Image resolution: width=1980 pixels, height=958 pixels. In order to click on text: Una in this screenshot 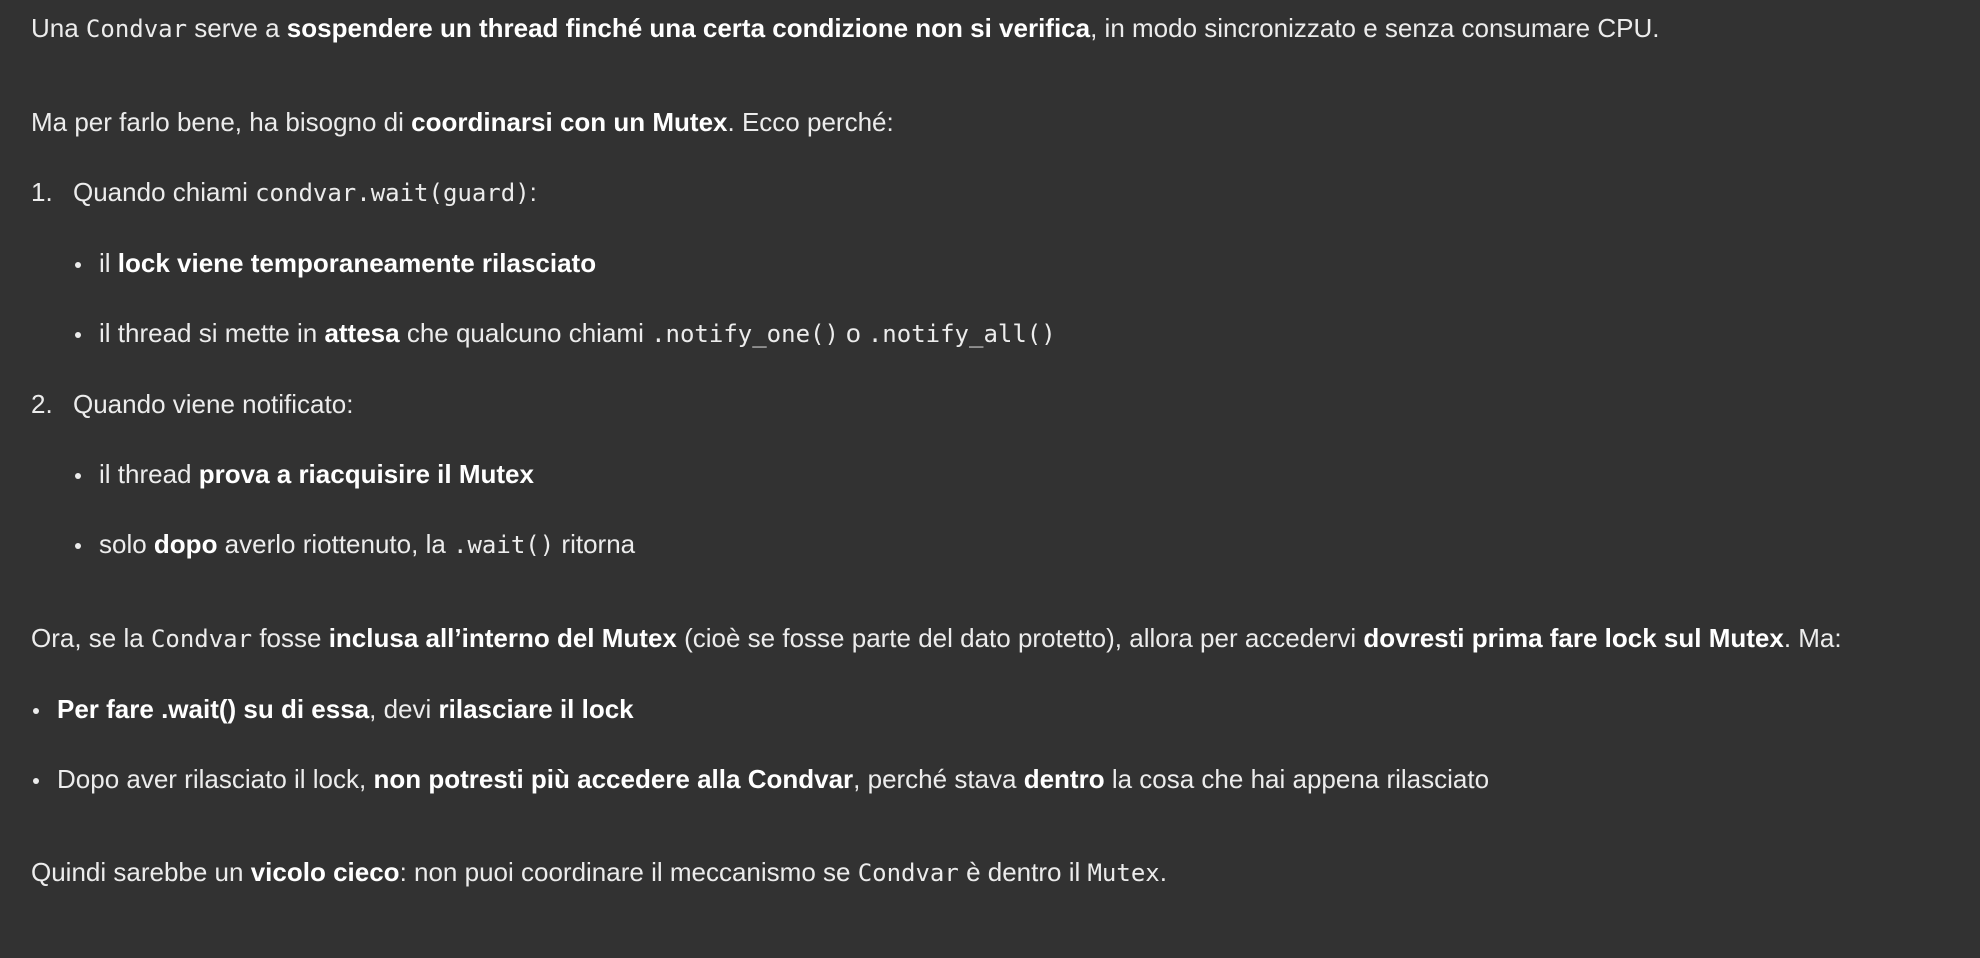, I will do `click(58, 28)`.